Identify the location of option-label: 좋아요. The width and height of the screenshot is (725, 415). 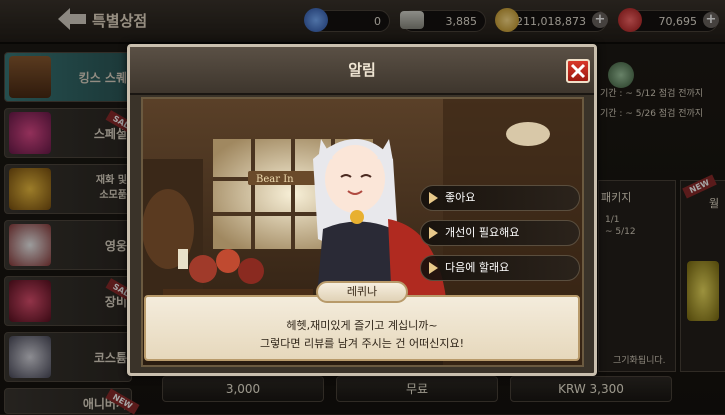
(460, 197).